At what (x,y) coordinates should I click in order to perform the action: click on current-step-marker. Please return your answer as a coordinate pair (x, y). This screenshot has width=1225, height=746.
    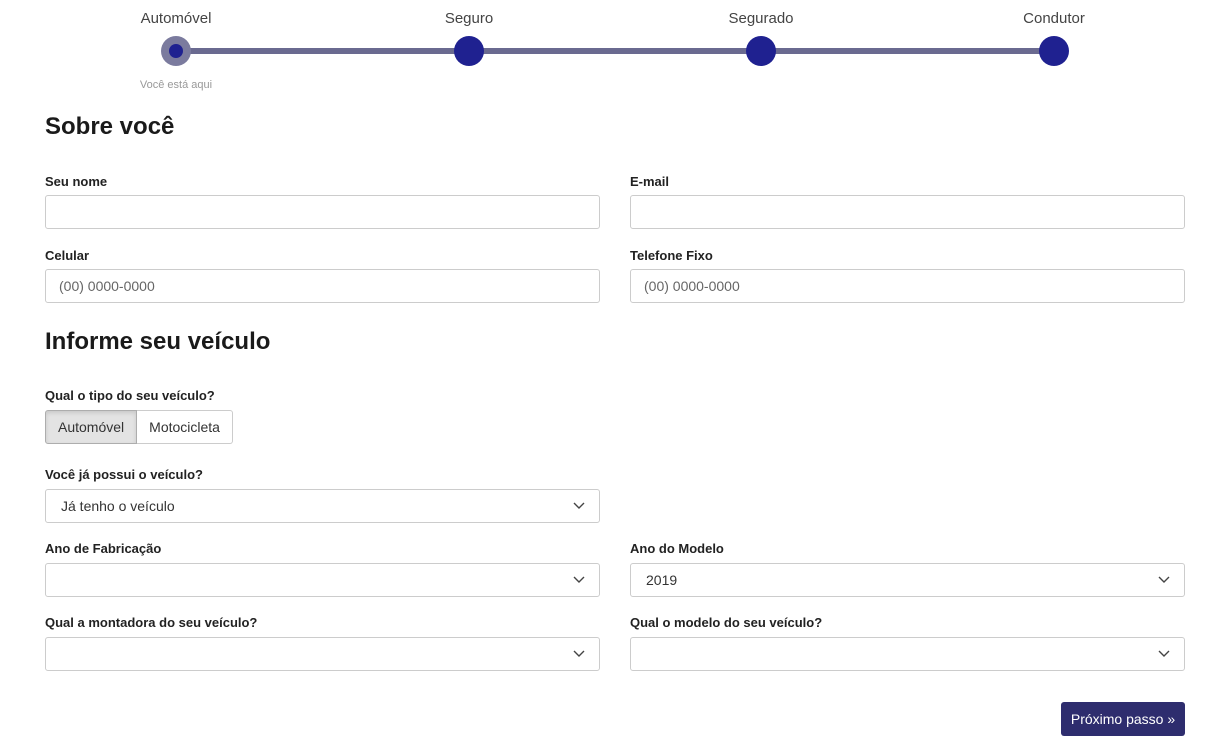
    Looking at the image, I should click on (176, 51).